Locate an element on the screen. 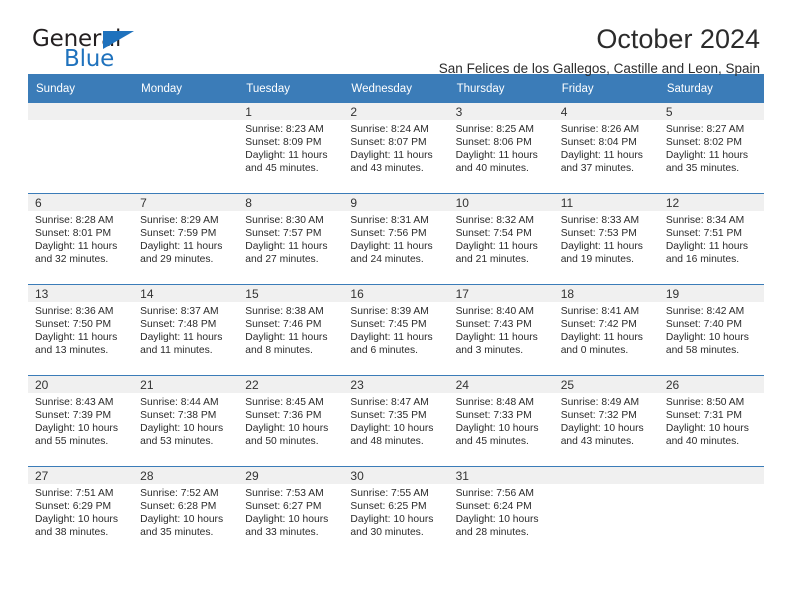  weekday-header-wednesday: Wednesday is located at coordinates (396, 88).